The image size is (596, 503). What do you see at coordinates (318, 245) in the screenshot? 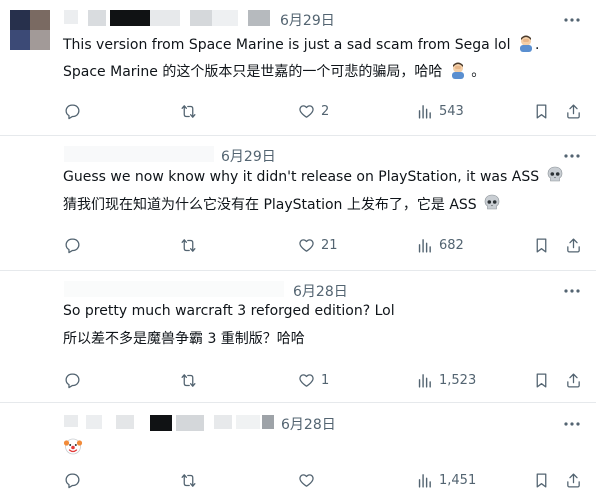
I see `like-button: 21` at bounding box center [318, 245].